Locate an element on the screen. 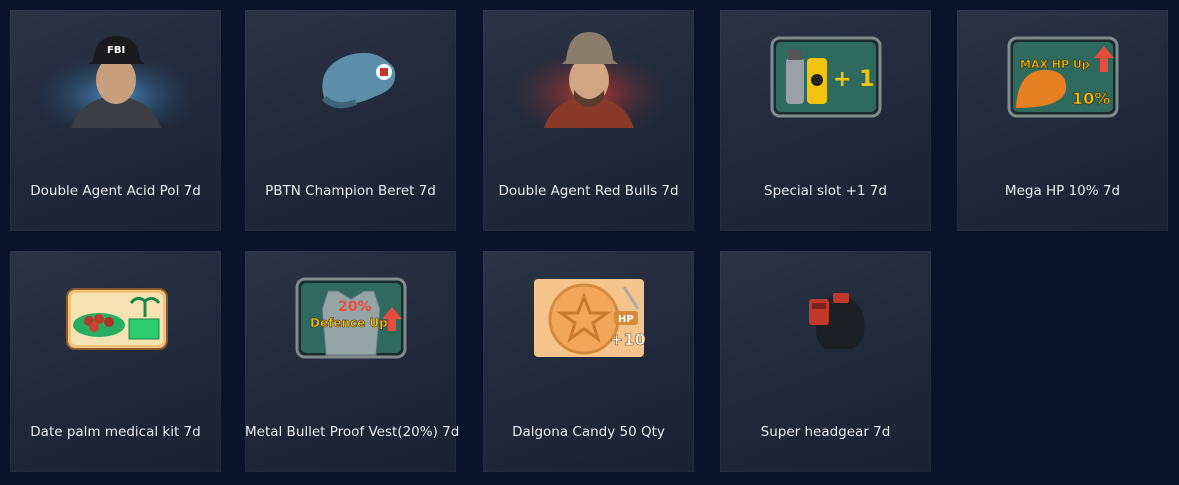 The height and width of the screenshot is (485, 1179). badge-text: Defence Up is located at coordinates (349, 323).